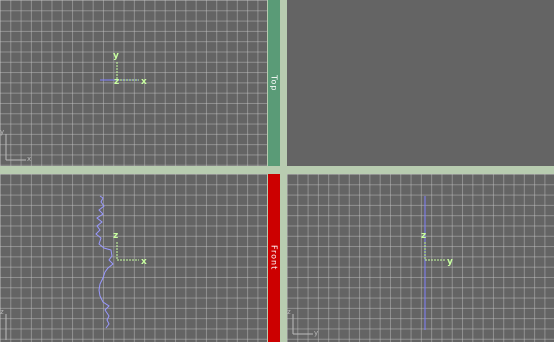 Image resolution: width=554 pixels, height=342 pixels. I want to click on corner-axis: z, so click(3, 324).